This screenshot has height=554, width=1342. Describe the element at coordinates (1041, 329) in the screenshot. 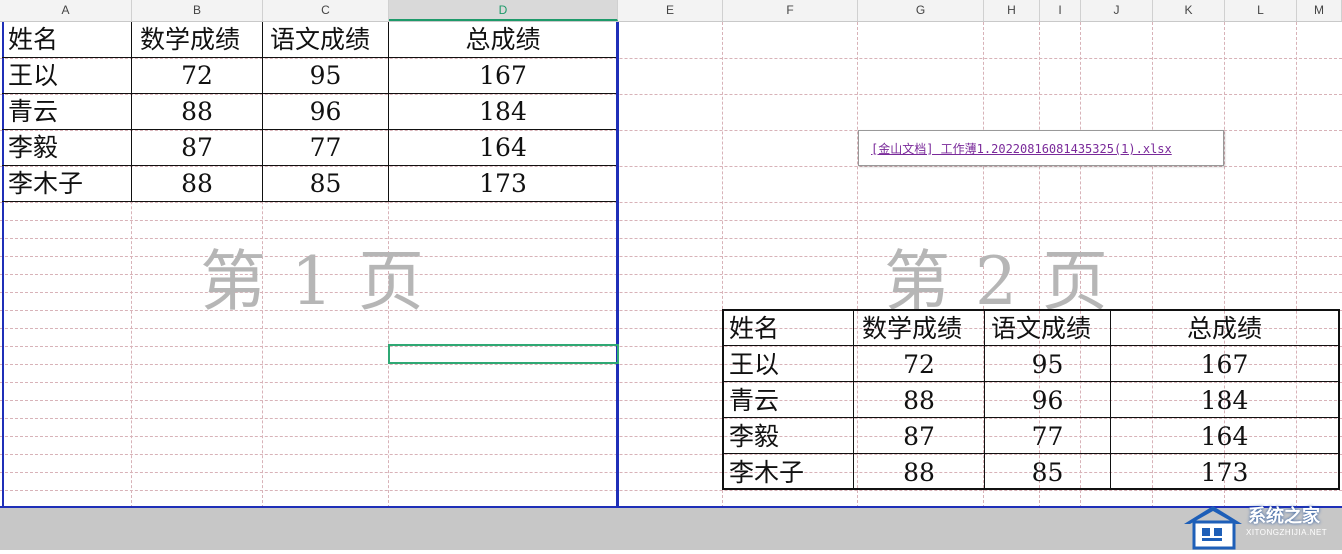

I see `table2-header-chinese: 语文成绩` at that location.